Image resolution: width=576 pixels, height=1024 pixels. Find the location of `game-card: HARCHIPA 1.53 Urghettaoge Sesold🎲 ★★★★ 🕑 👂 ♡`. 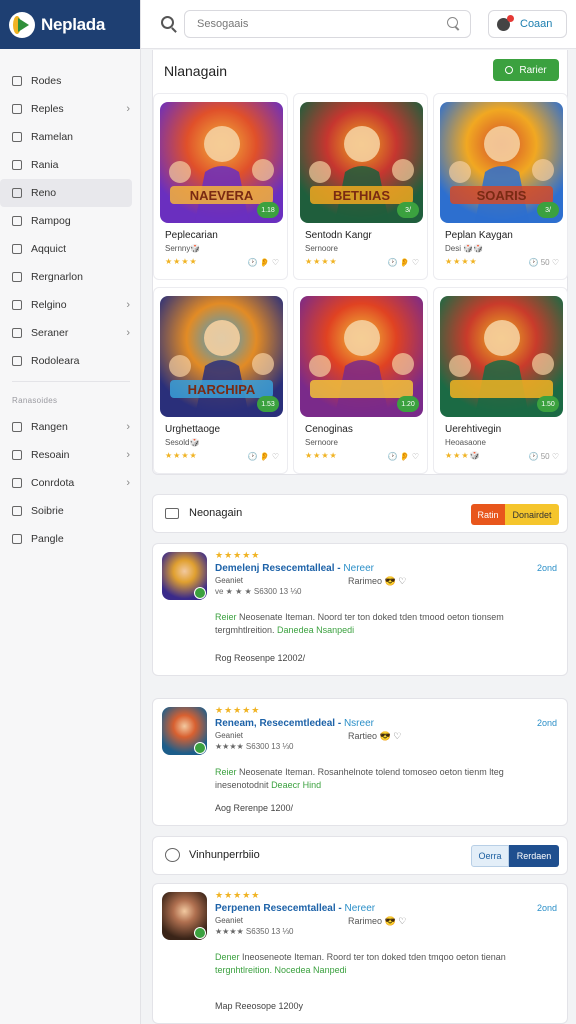

game-card: HARCHIPA 1.53 Urghettaoge Sesold🎲 ★★★★ 🕑 👂 ♡ is located at coordinates (220, 380).